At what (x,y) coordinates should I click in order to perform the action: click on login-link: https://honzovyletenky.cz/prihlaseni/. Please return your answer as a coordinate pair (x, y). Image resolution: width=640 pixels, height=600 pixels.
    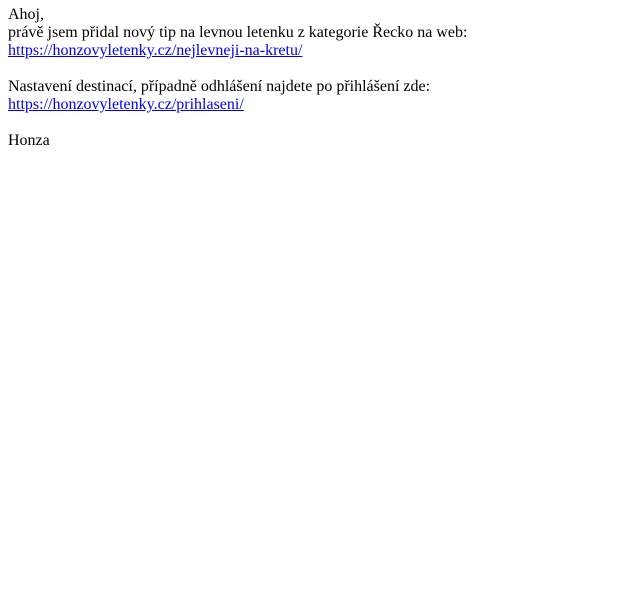
    Looking at the image, I should click on (126, 104).